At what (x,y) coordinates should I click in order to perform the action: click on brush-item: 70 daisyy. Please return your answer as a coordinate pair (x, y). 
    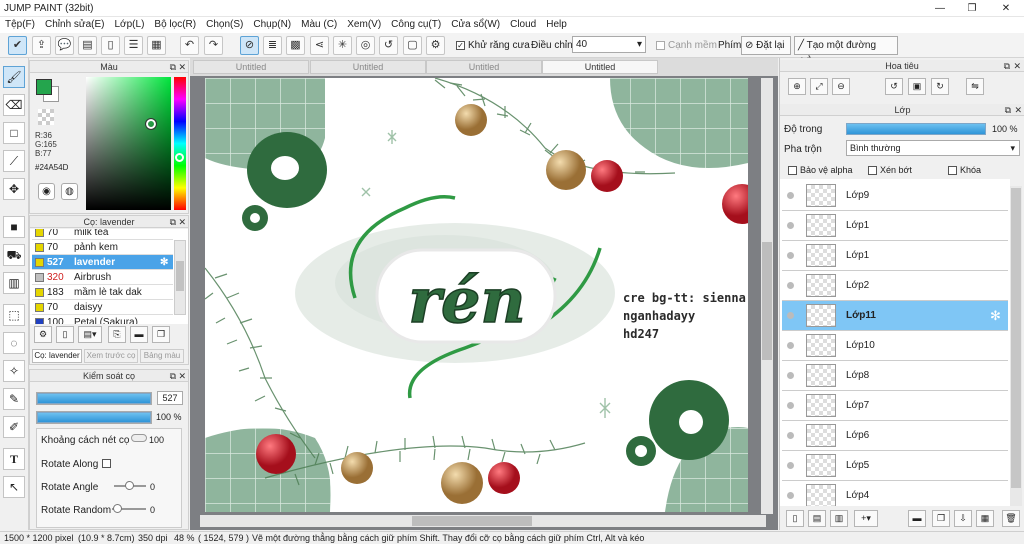
    Looking at the image, I should click on (102, 307).